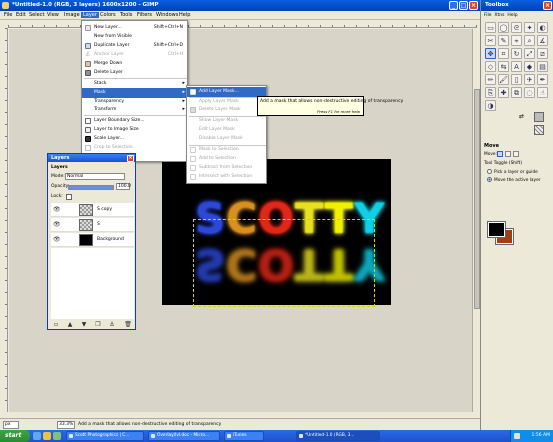 This screenshot has height=442, width=553. What do you see at coordinates (516, 40) in the screenshot?
I see `color-picker-tool-icon: ⌖` at bounding box center [516, 40].